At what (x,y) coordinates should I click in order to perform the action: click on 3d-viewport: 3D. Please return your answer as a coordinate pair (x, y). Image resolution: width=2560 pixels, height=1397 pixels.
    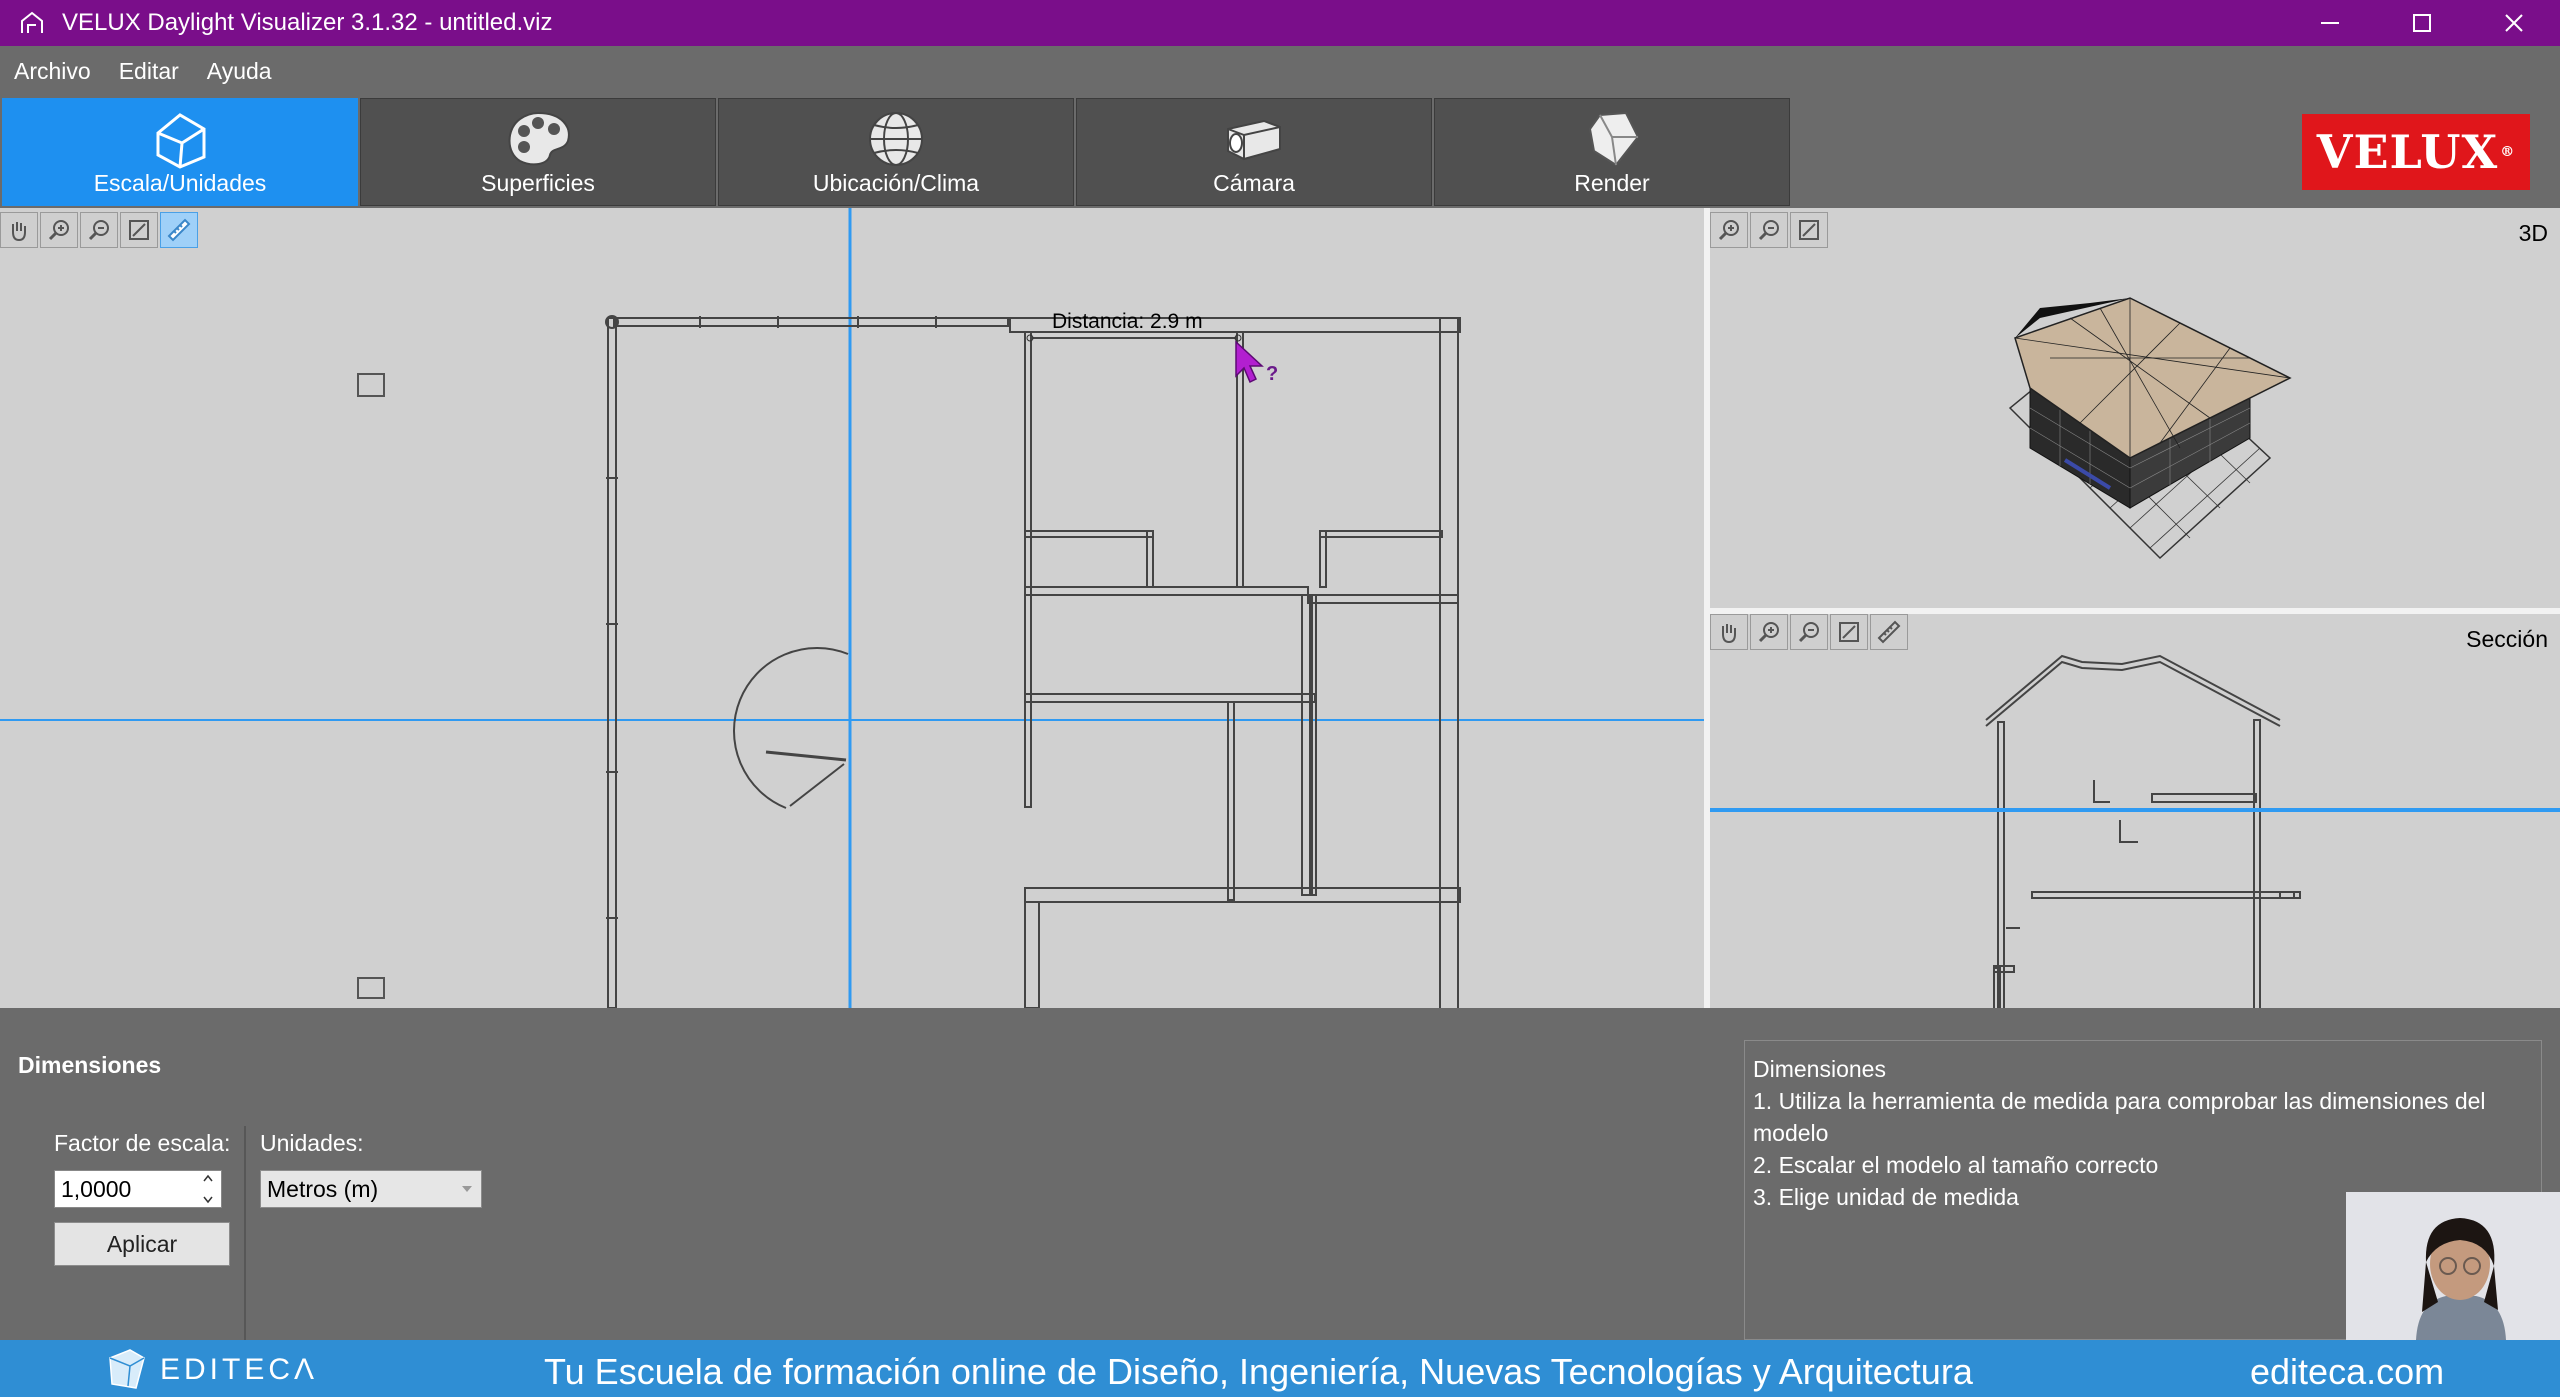
    Looking at the image, I should click on (2135, 408).